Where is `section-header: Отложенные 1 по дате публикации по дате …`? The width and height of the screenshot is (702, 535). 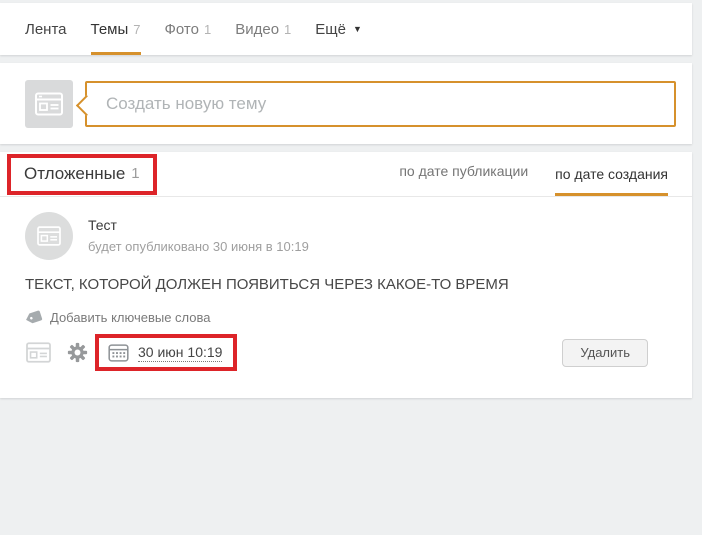
section-header: Отложенные 1 по дате публикации по дате … is located at coordinates (346, 174).